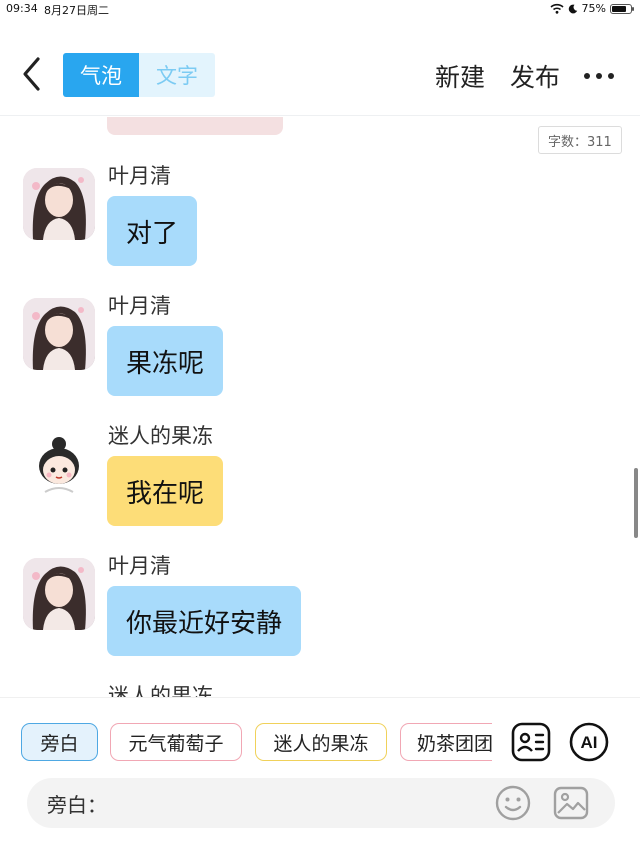 This screenshot has height=853, width=640. Describe the element at coordinates (246, 743) in the screenshot. I see `role-selector: 旁白 元气葡萄子 迷人的果冻 奶茶团团` at that location.